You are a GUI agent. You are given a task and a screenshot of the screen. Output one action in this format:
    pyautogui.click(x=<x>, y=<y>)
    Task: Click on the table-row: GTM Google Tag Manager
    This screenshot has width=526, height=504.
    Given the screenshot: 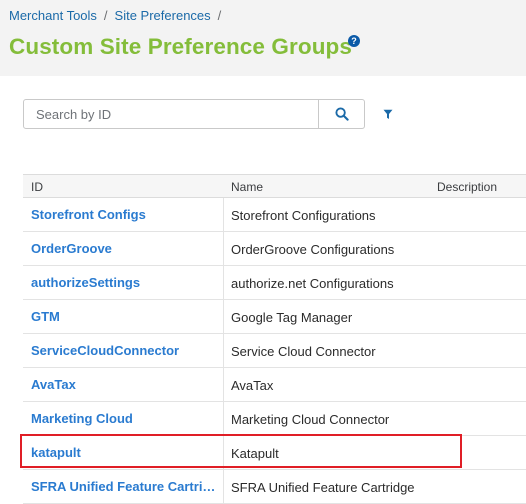 What is the action you would take?
    pyautogui.click(x=274, y=317)
    